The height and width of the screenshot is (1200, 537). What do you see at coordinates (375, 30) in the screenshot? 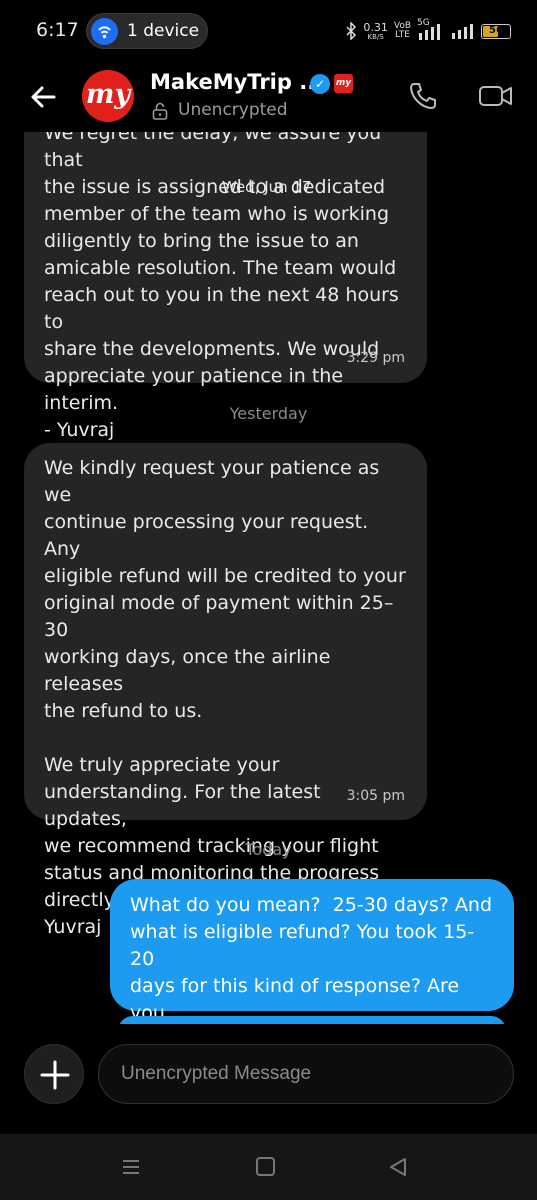
I see `net-speed: 0.31 KB/S` at bounding box center [375, 30].